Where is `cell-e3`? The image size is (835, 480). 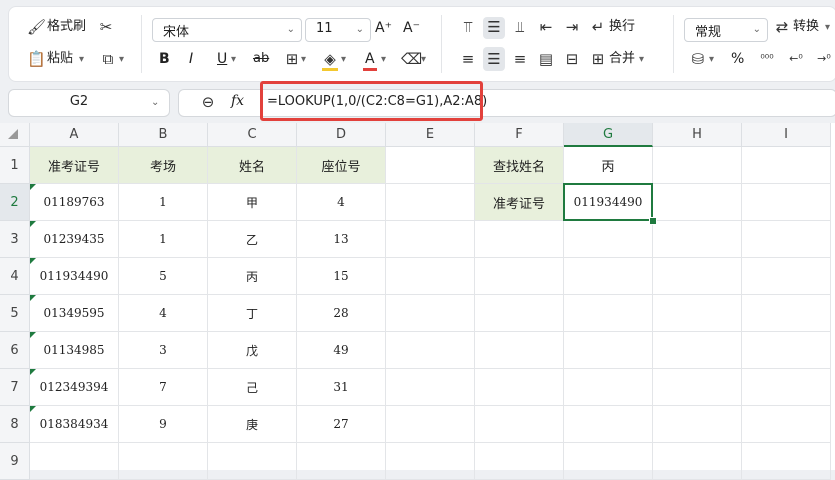
cell-e3 is located at coordinates (430, 239).